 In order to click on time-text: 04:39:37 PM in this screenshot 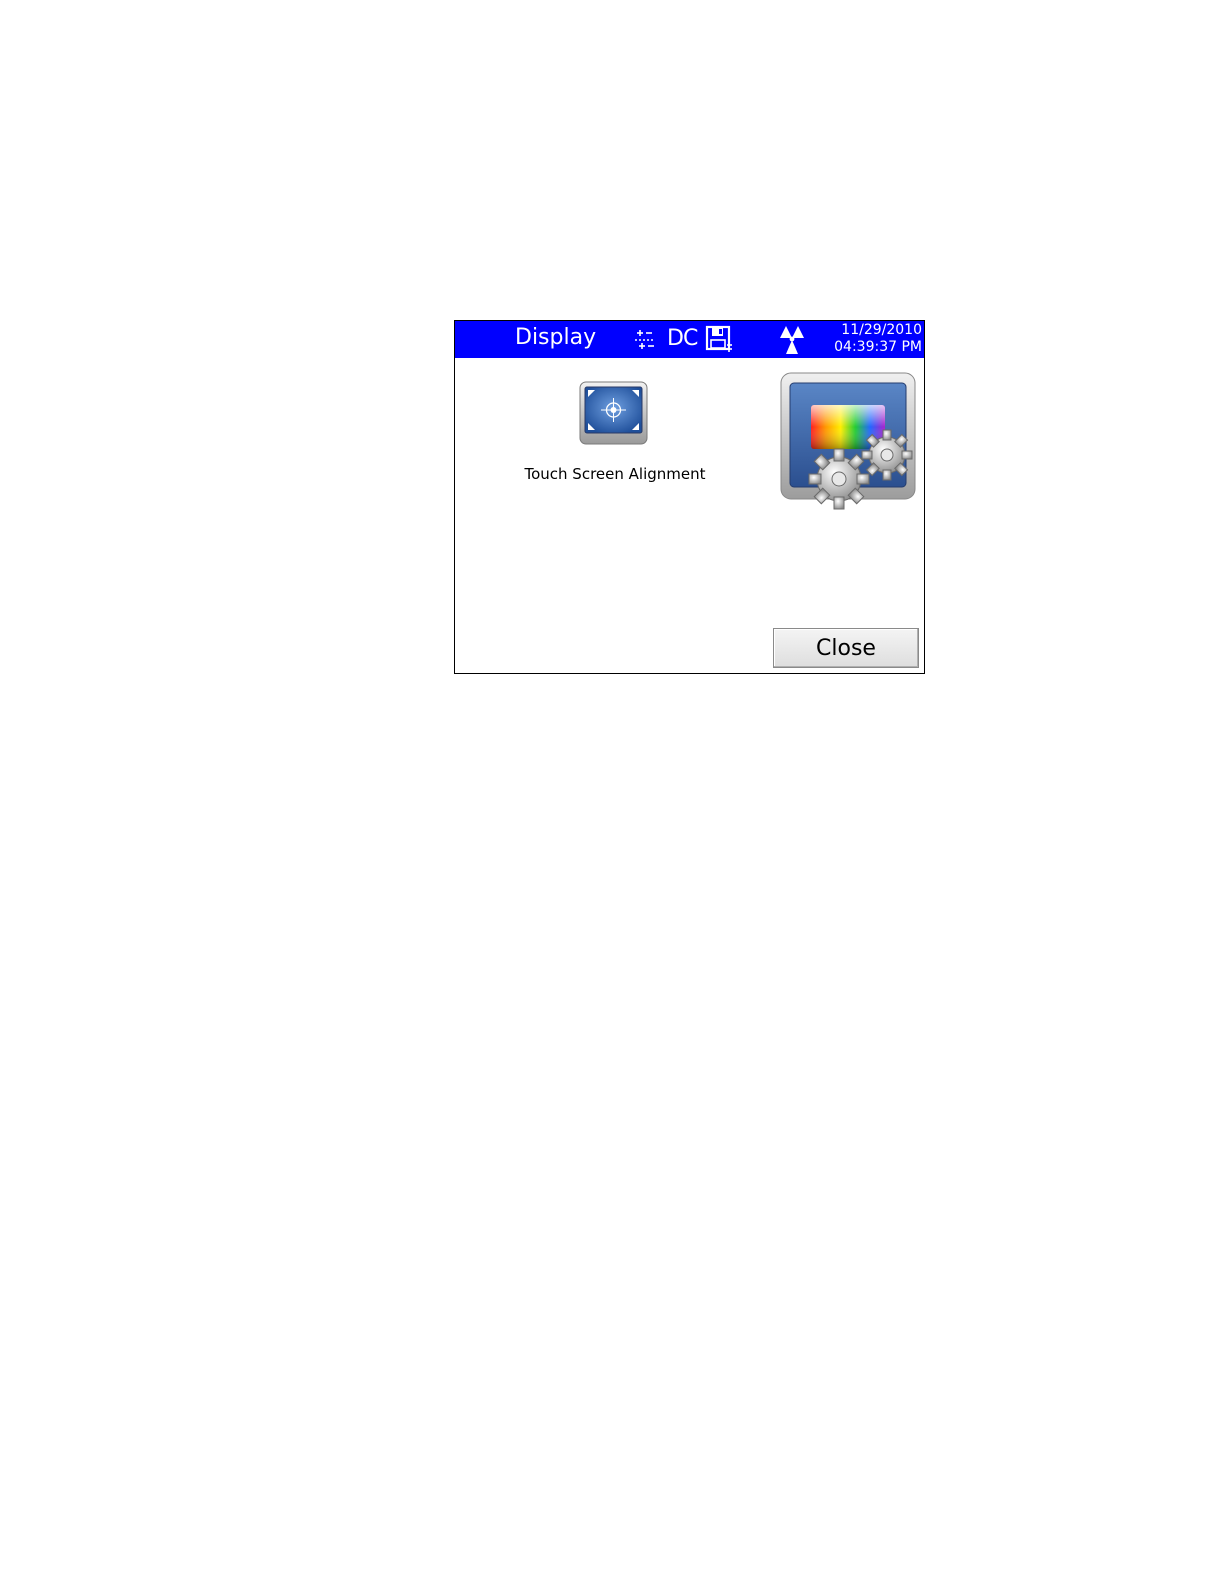, I will do `click(878, 347)`.